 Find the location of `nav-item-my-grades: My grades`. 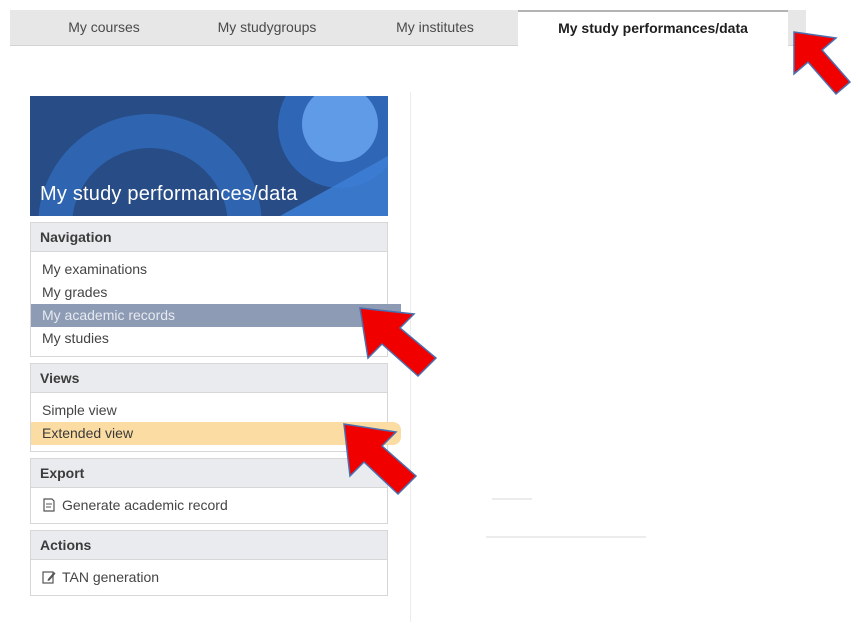

nav-item-my-grades: My grades is located at coordinates (209, 292).